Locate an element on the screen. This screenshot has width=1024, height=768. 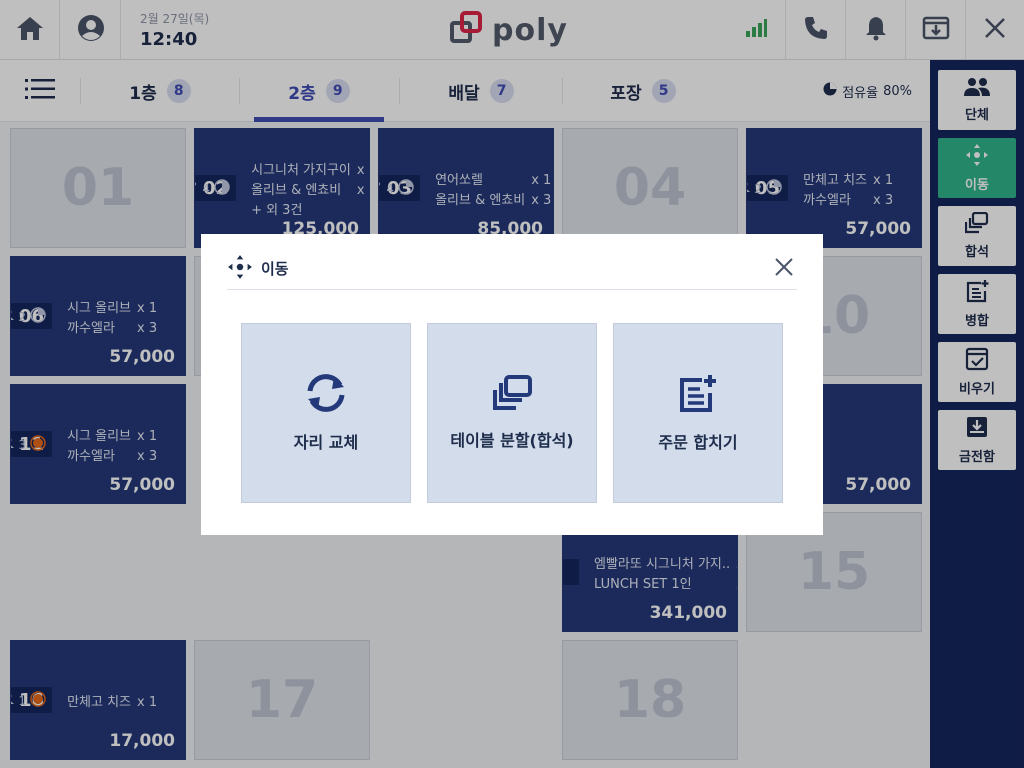
swap-seat-icon is located at coordinates (326, 395).